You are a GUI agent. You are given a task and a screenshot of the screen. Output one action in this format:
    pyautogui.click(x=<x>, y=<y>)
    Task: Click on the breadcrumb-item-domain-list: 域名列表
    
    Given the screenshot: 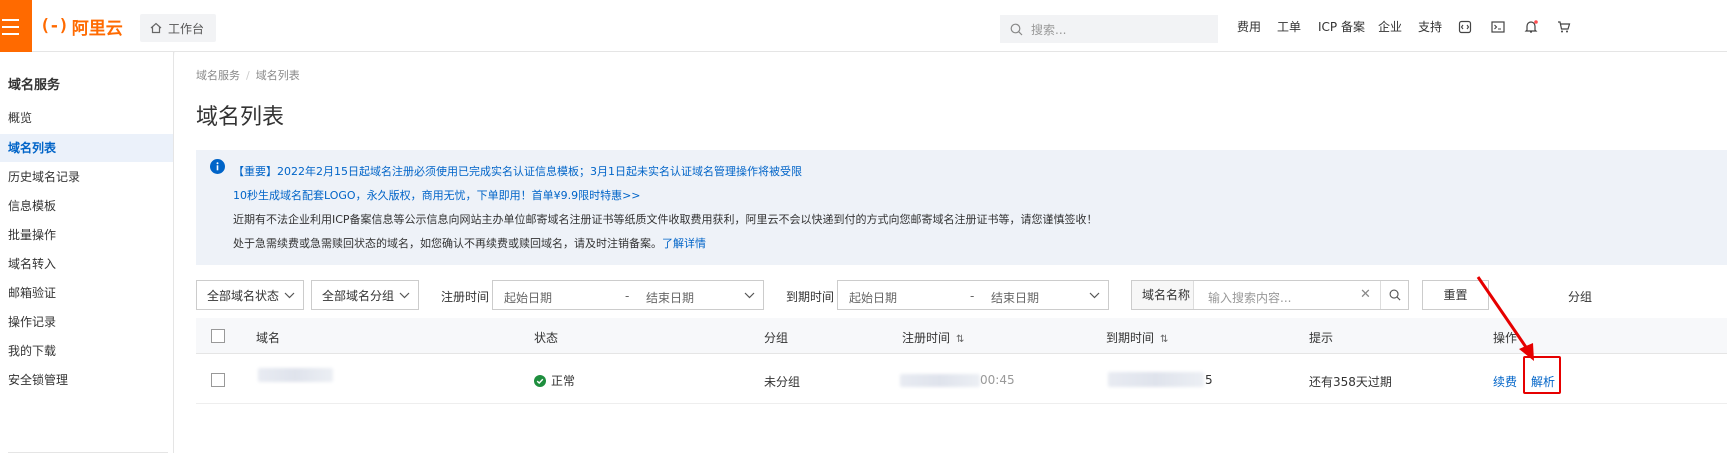 What is the action you would take?
    pyautogui.click(x=277, y=75)
    